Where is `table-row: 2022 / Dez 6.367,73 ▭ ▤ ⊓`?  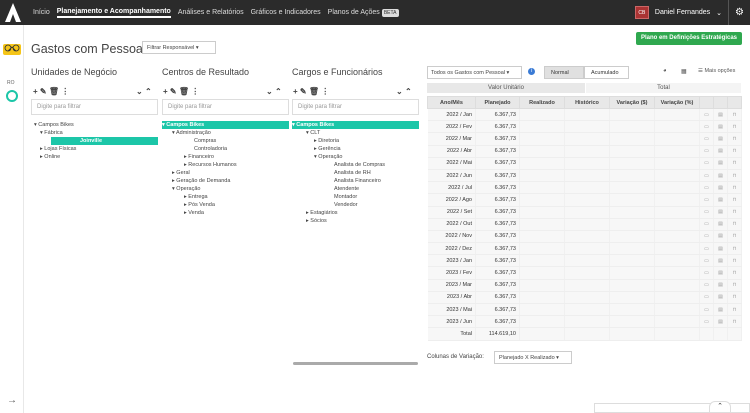 table-row: 2022 / Dez 6.367,73 ▭ ▤ ⊓ is located at coordinates (584, 249).